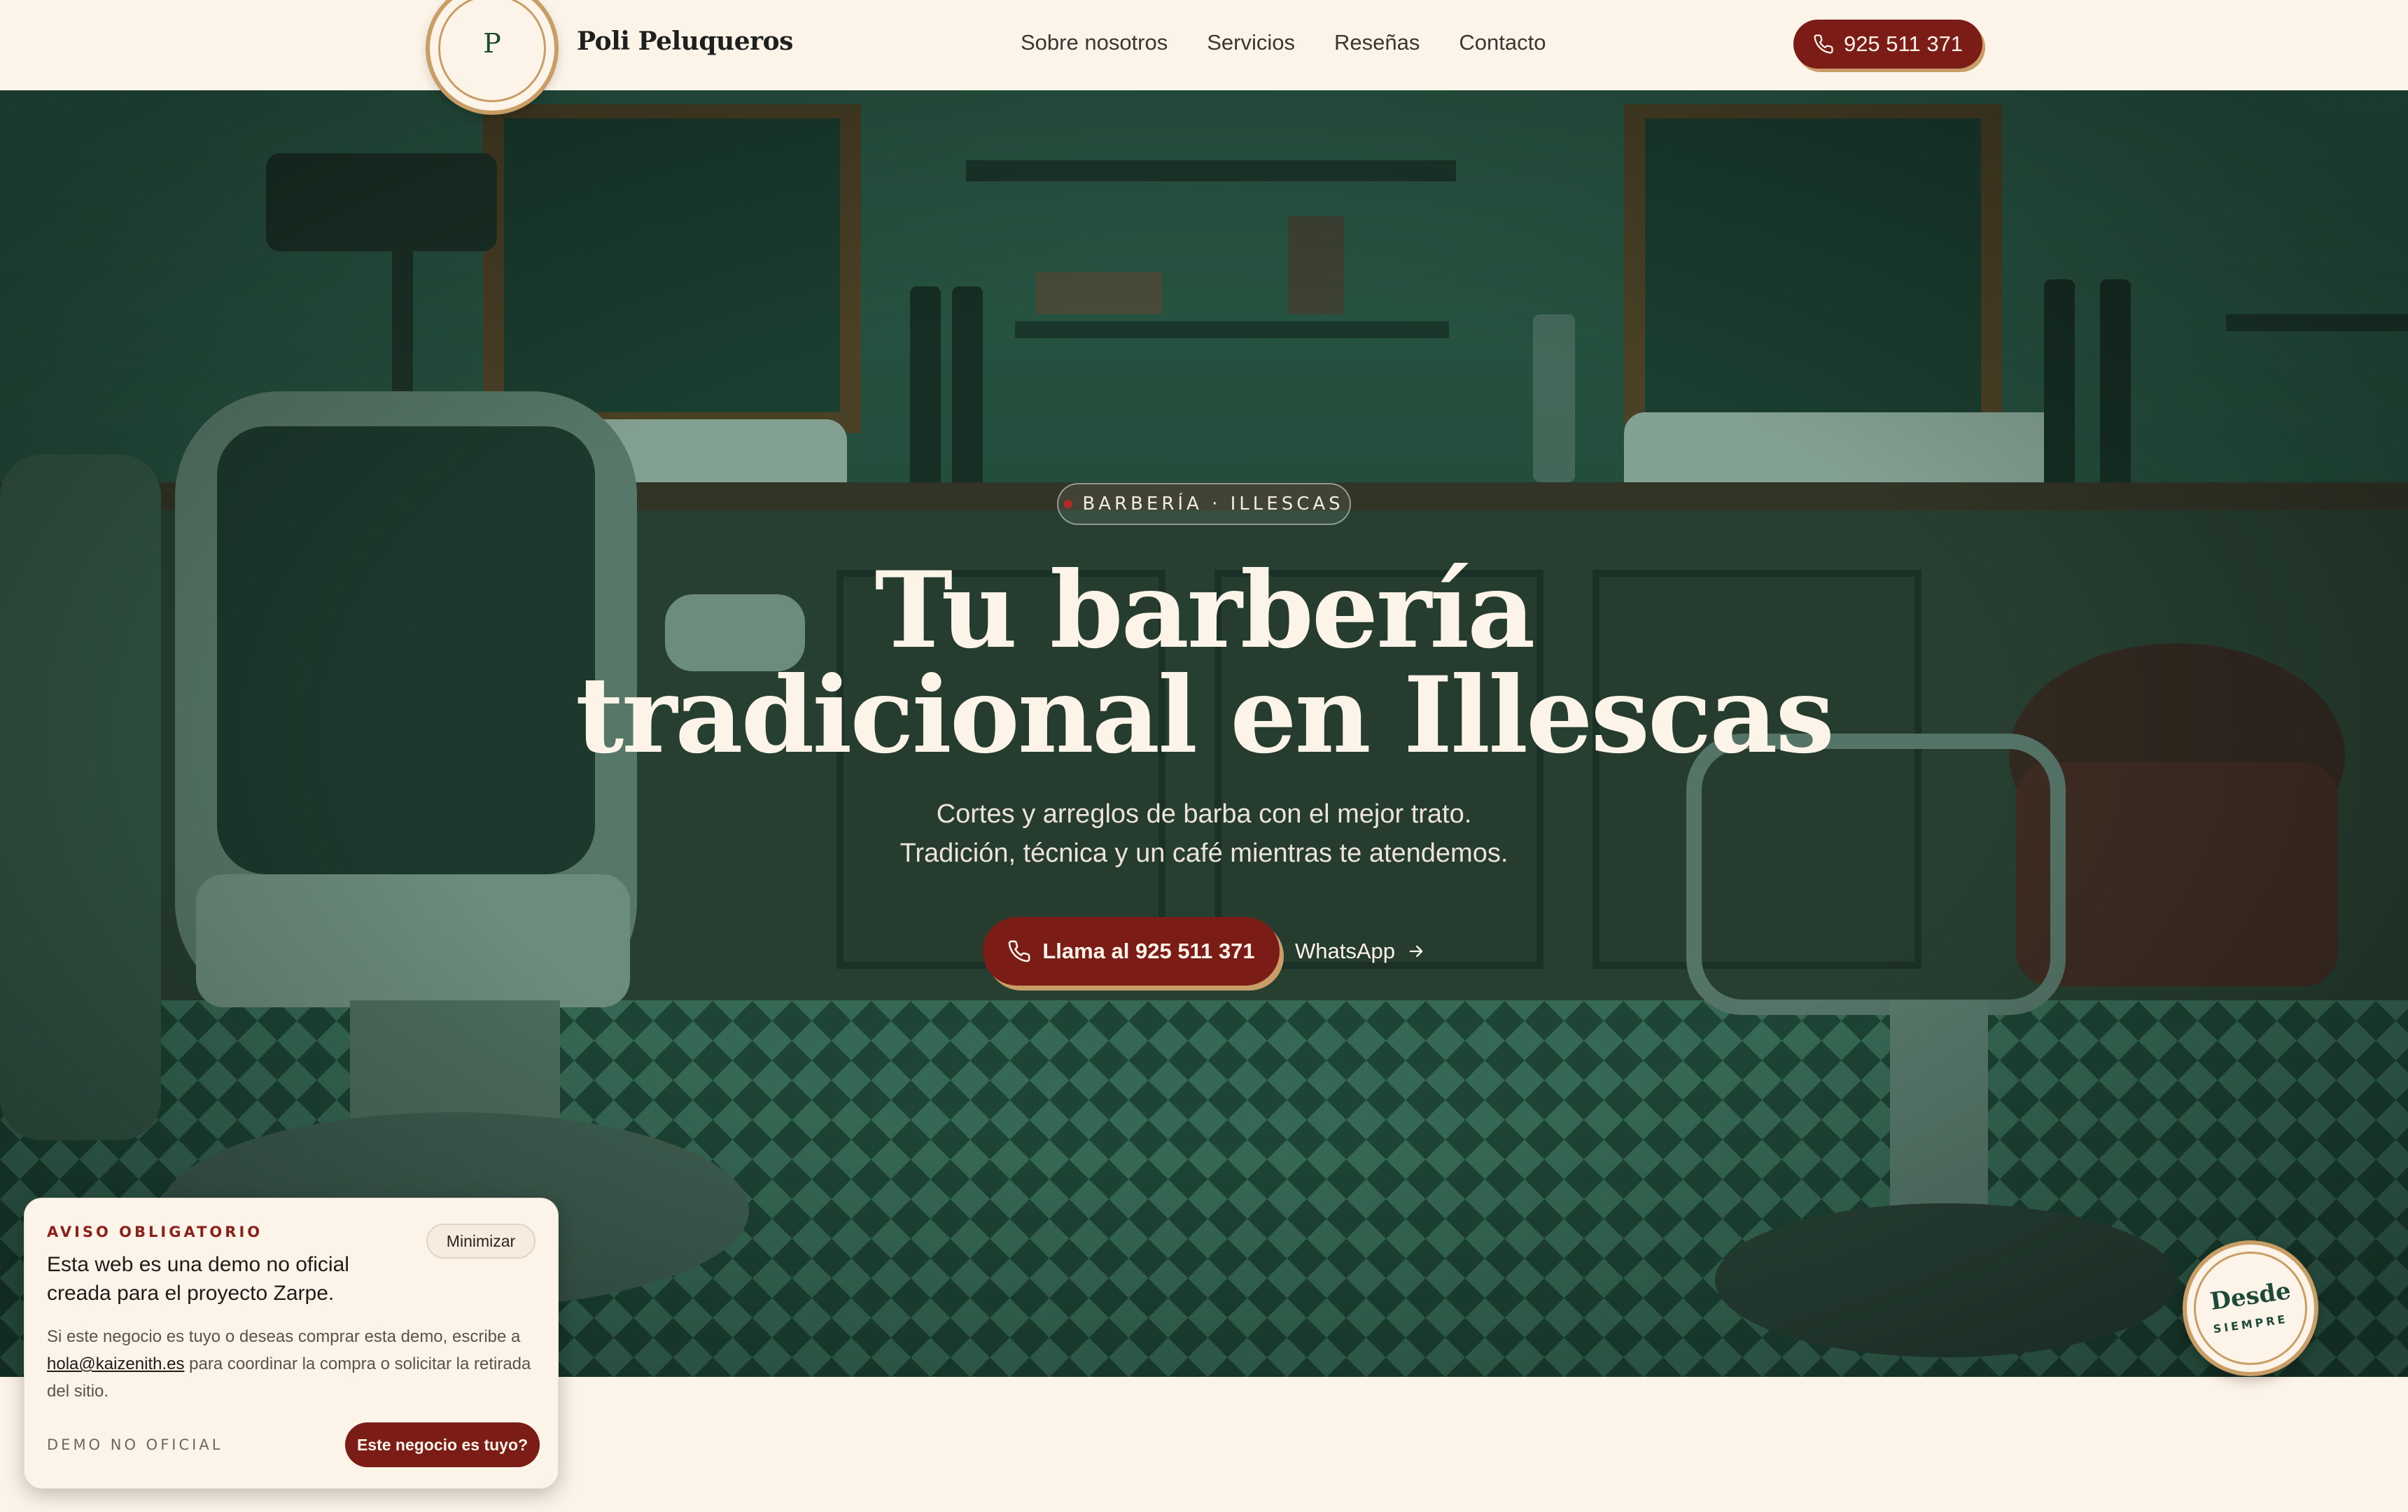  I want to click on kicker-pill: BARBERÍA · ILLESCAS, so click(1204, 504).